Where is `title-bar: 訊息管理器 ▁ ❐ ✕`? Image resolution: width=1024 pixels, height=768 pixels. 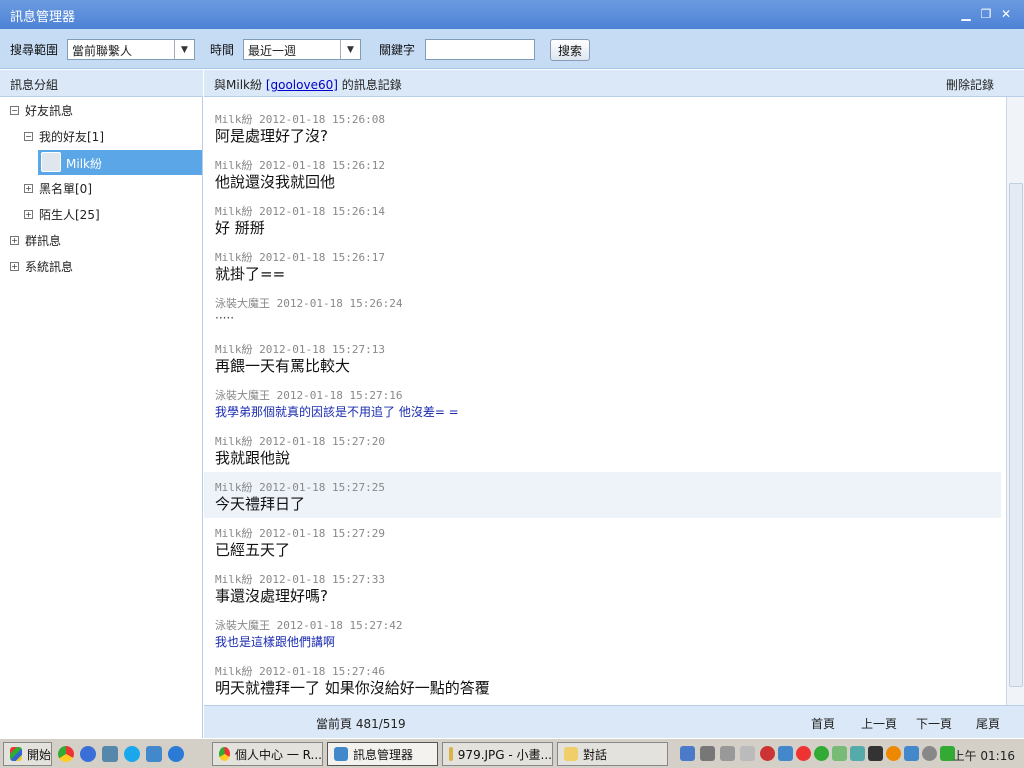 title-bar: 訊息管理器 ▁ ❐ ✕ is located at coordinates (512, 14).